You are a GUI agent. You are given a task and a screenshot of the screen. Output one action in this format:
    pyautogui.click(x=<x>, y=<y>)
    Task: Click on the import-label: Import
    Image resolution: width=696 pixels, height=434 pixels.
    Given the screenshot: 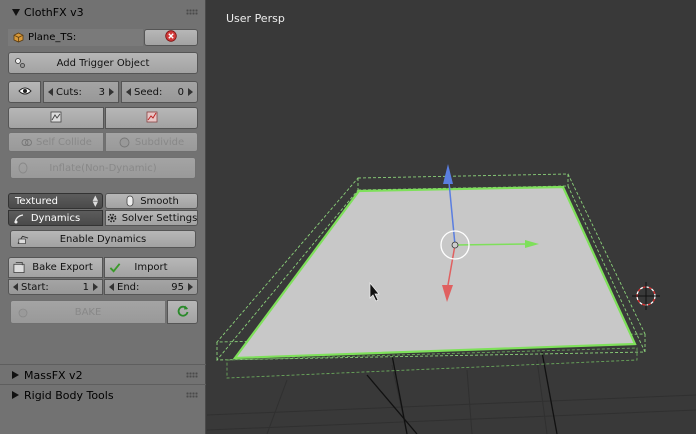 What is the action you would take?
    pyautogui.click(x=151, y=267)
    